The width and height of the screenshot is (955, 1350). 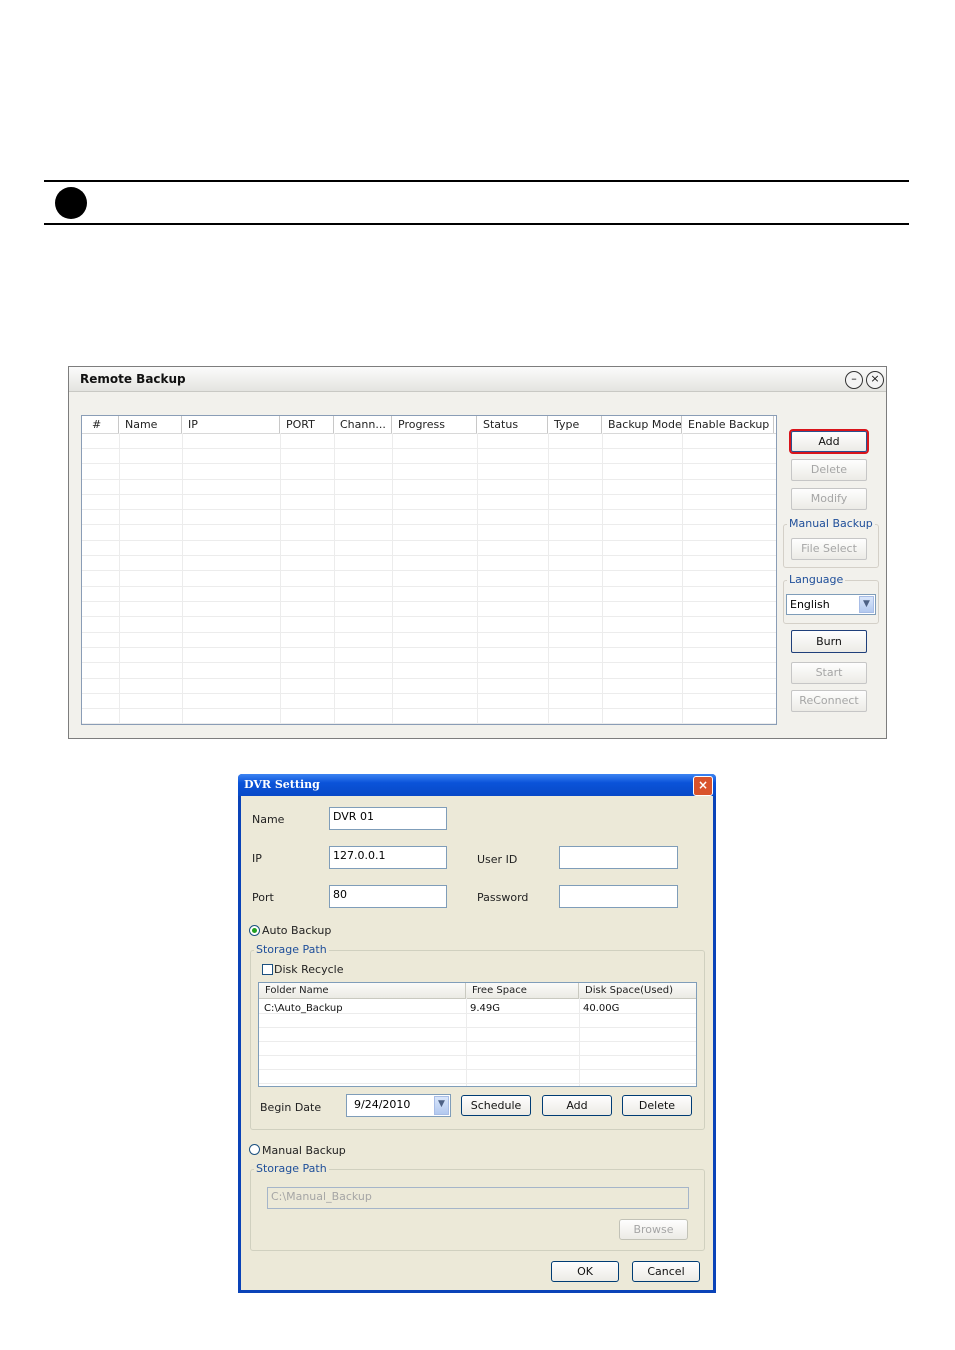 I want to click on table-column-line, so click(x=579, y=1042).